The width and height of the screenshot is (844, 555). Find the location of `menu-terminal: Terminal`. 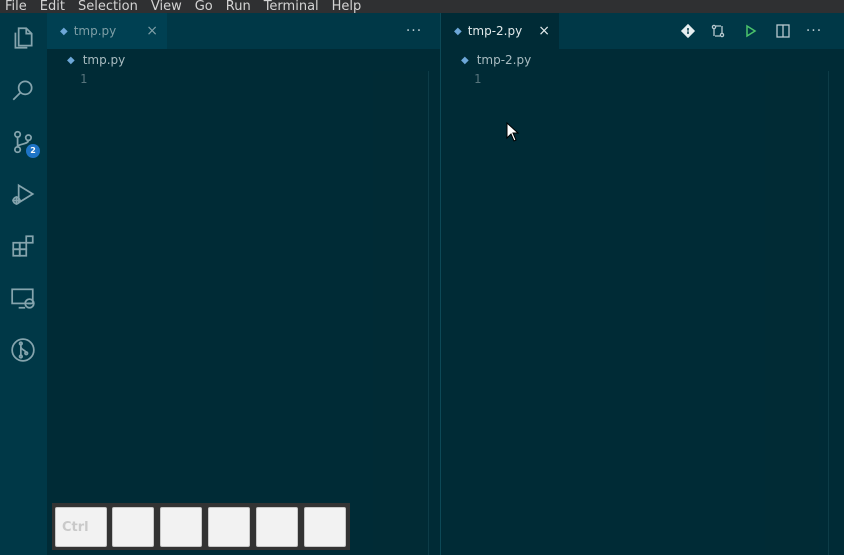

menu-terminal: Terminal is located at coordinates (291, 6).